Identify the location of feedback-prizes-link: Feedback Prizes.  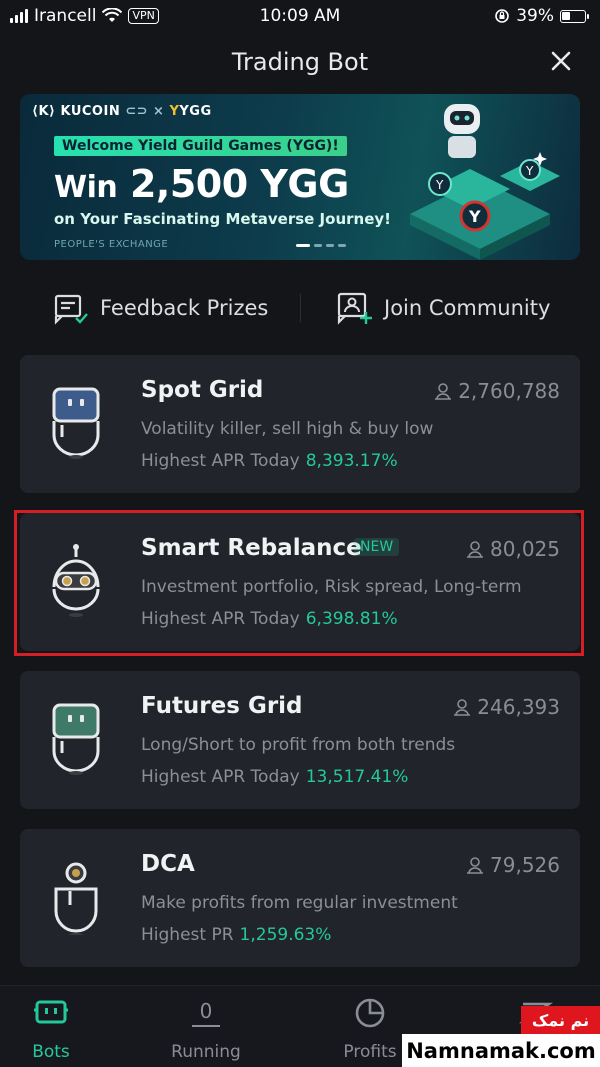
(160, 308).